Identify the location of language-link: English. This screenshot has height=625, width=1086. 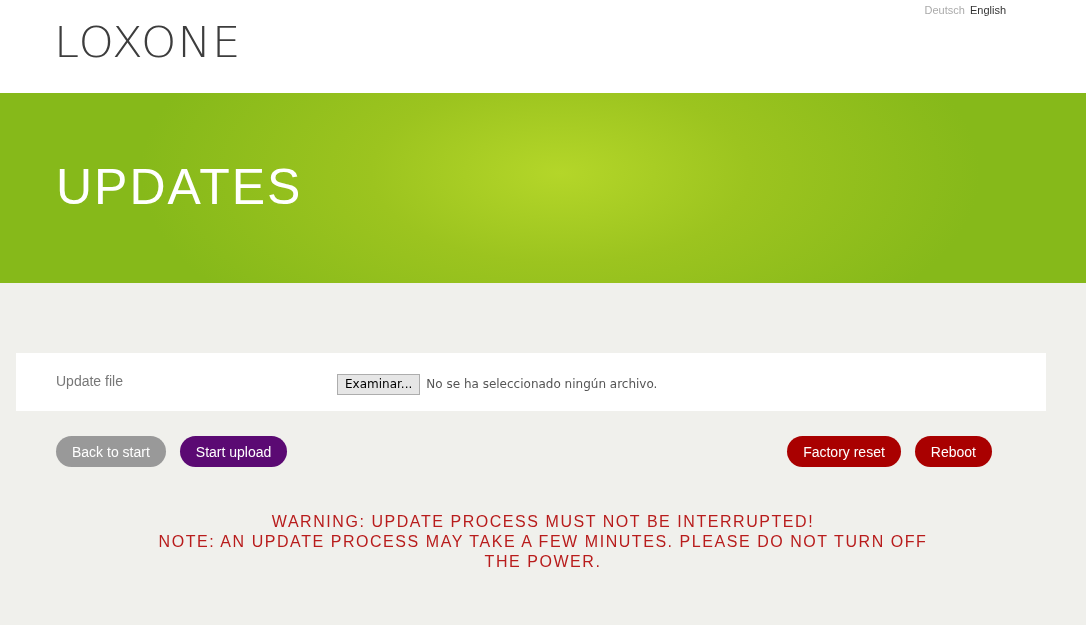
(987, 10).